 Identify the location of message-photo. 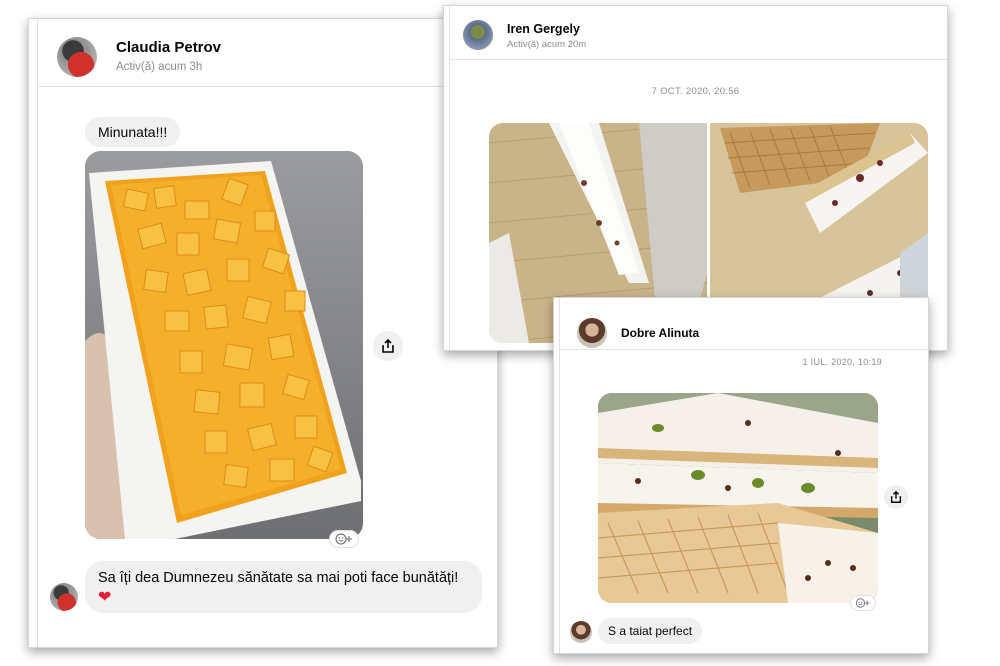
(738, 498).